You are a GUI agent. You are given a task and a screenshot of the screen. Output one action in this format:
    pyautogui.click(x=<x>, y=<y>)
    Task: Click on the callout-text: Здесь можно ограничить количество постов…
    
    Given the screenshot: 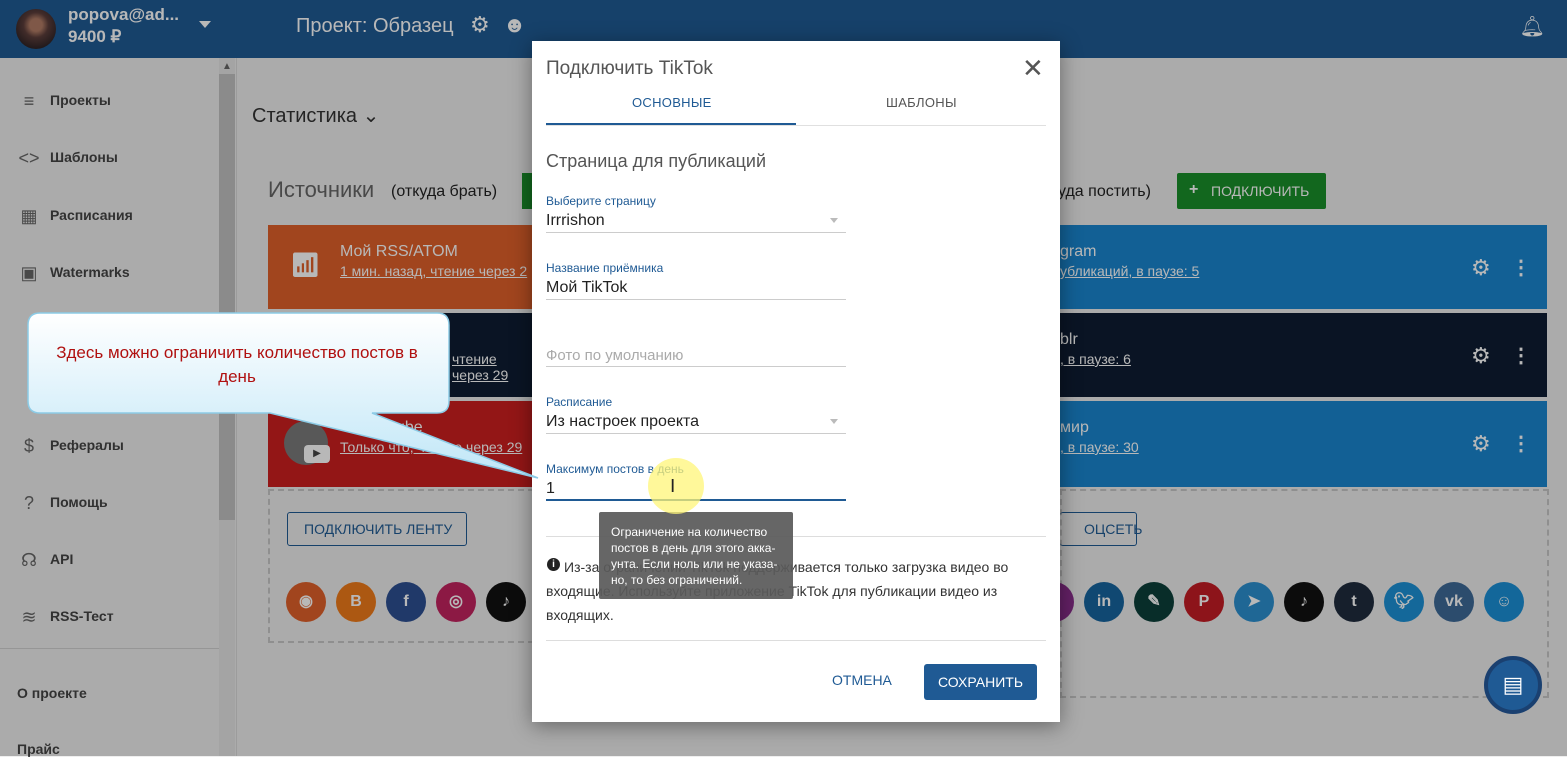 What is the action you would take?
    pyautogui.click(x=237, y=364)
    